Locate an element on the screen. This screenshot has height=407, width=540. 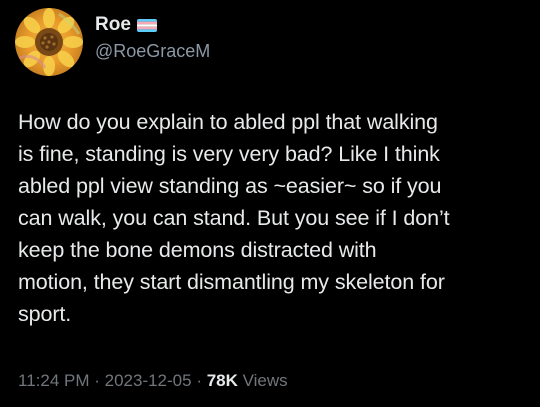
author-name-row: Roe is located at coordinates (152, 25).